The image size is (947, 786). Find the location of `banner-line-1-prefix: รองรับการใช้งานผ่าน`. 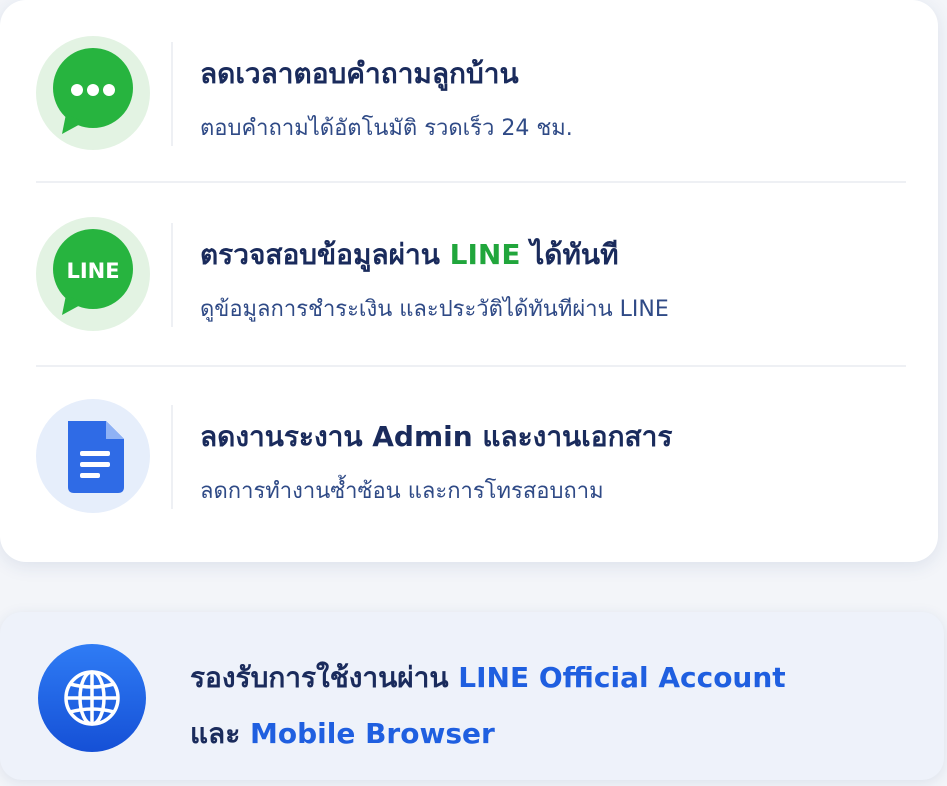

banner-line-1-prefix: รองรับการใช้งานผ่าน is located at coordinates (324, 677).